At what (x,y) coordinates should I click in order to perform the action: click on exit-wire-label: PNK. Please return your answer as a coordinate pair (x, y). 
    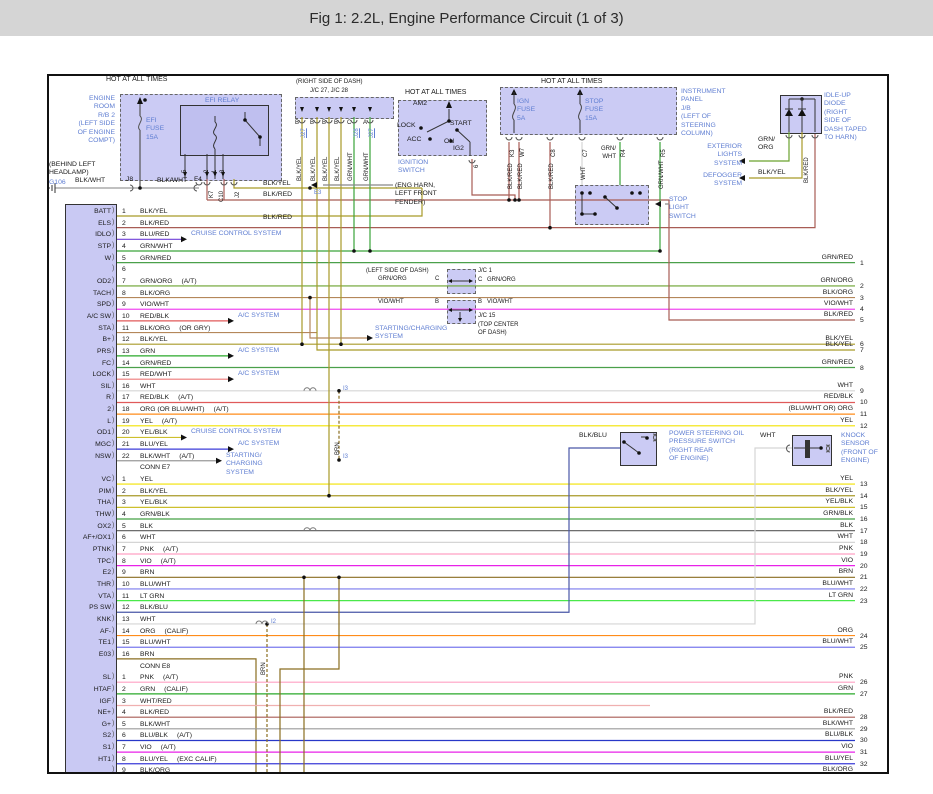
    Looking at the image, I should click on (846, 548).